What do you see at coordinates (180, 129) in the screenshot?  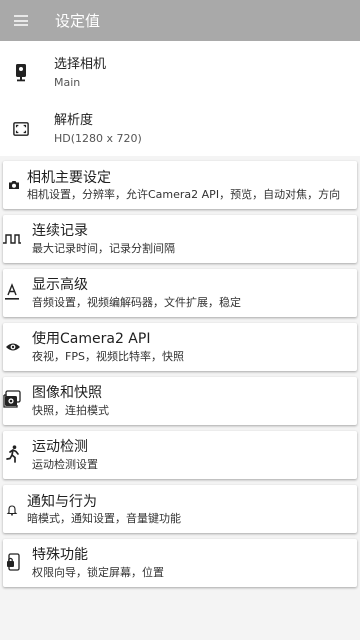 I see `resolution-item: 解析度 HD(1280 x 720)` at bounding box center [180, 129].